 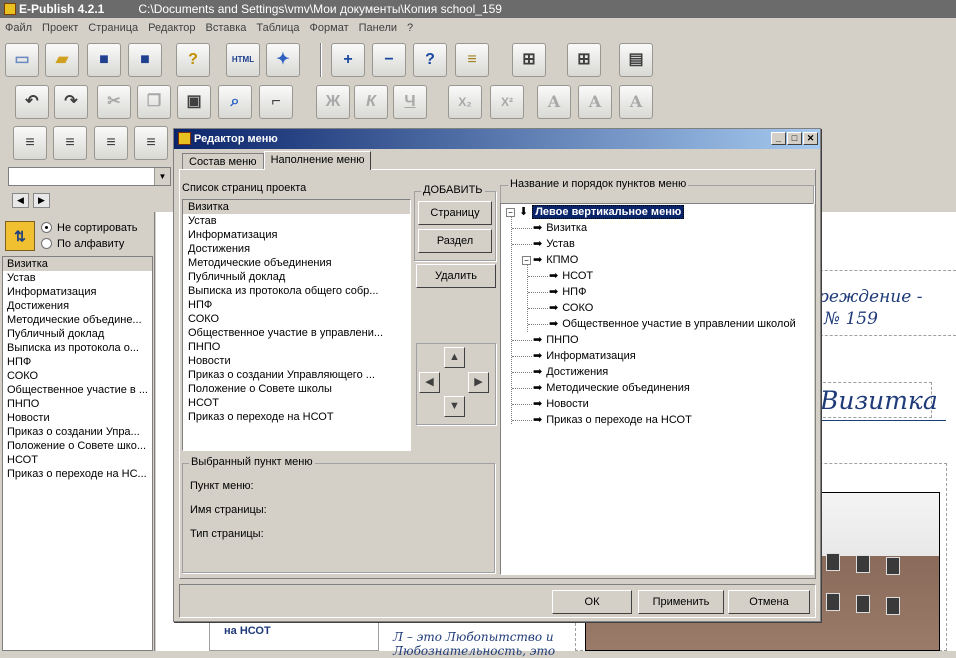 I want to click on tree-item: ➡ КПМО, so click(x=555, y=260).